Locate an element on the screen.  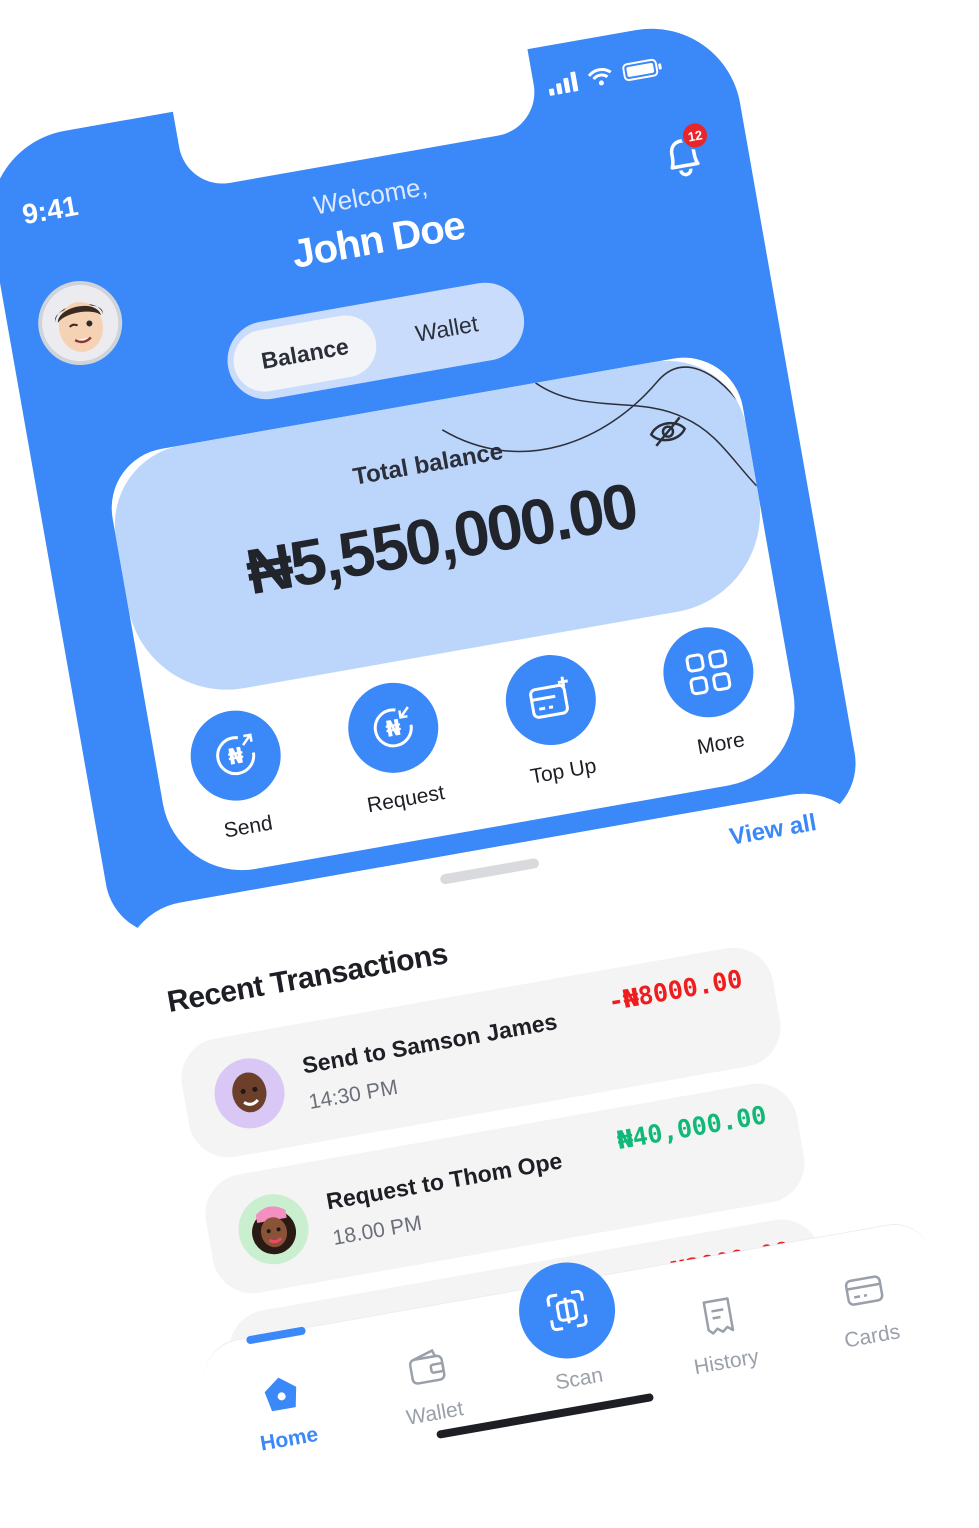
request-naira-icon: ₦ is located at coordinates (393, 727).